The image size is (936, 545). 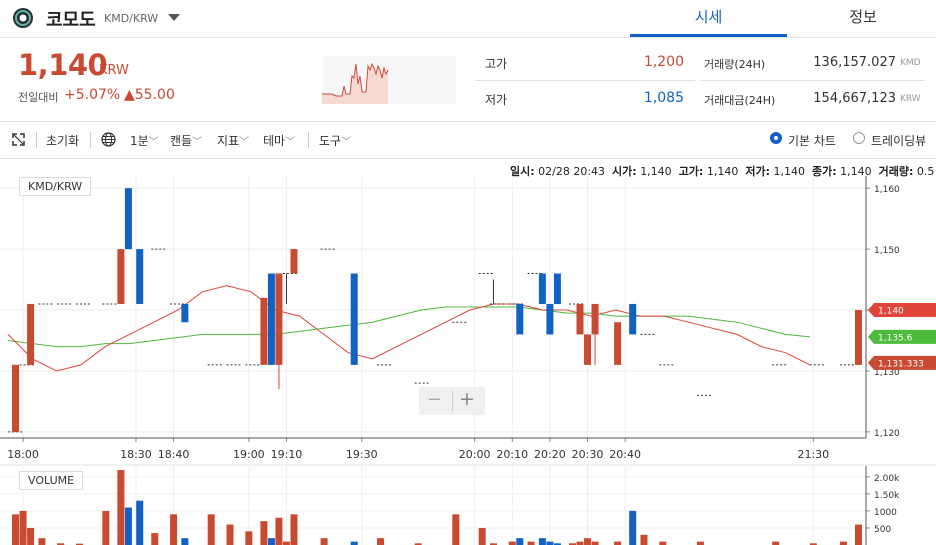 What do you see at coordinates (776, 138) in the screenshot?
I see `basic-chart-radio` at bounding box center [776, 138].